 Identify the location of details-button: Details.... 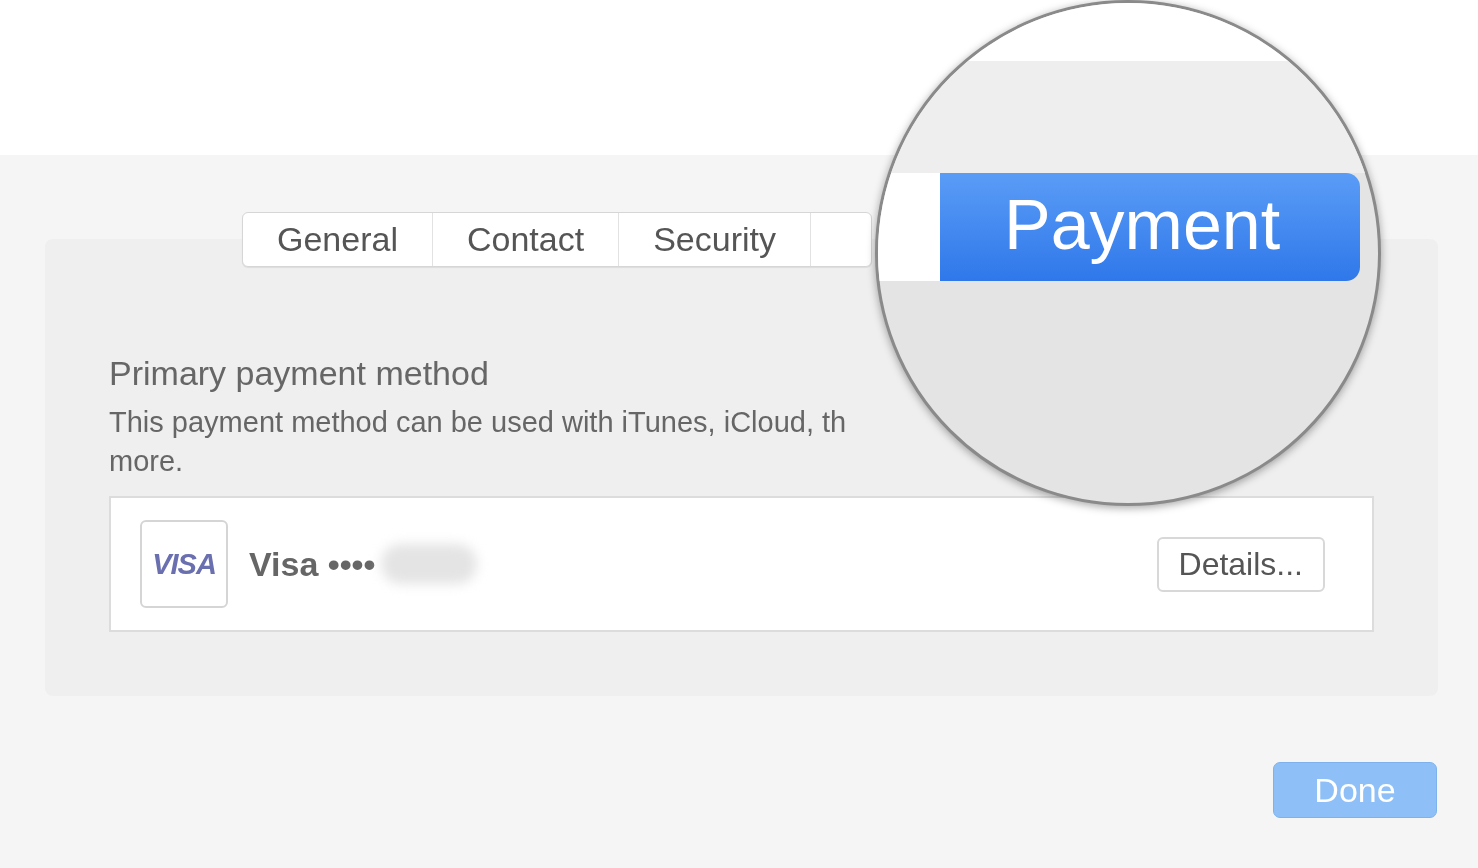
(1240, 564).